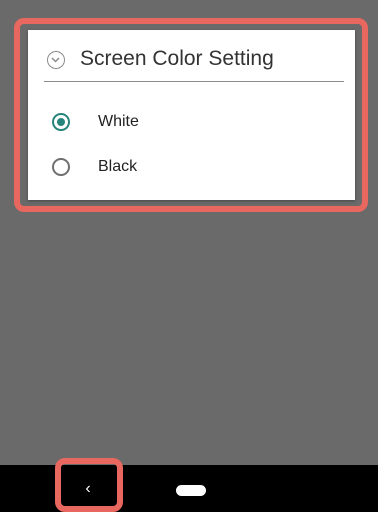 This screenshot has width=378, height=512. Describe the element at coordinates (189, 6) in the screenshot. I see `status-bar` at that location.